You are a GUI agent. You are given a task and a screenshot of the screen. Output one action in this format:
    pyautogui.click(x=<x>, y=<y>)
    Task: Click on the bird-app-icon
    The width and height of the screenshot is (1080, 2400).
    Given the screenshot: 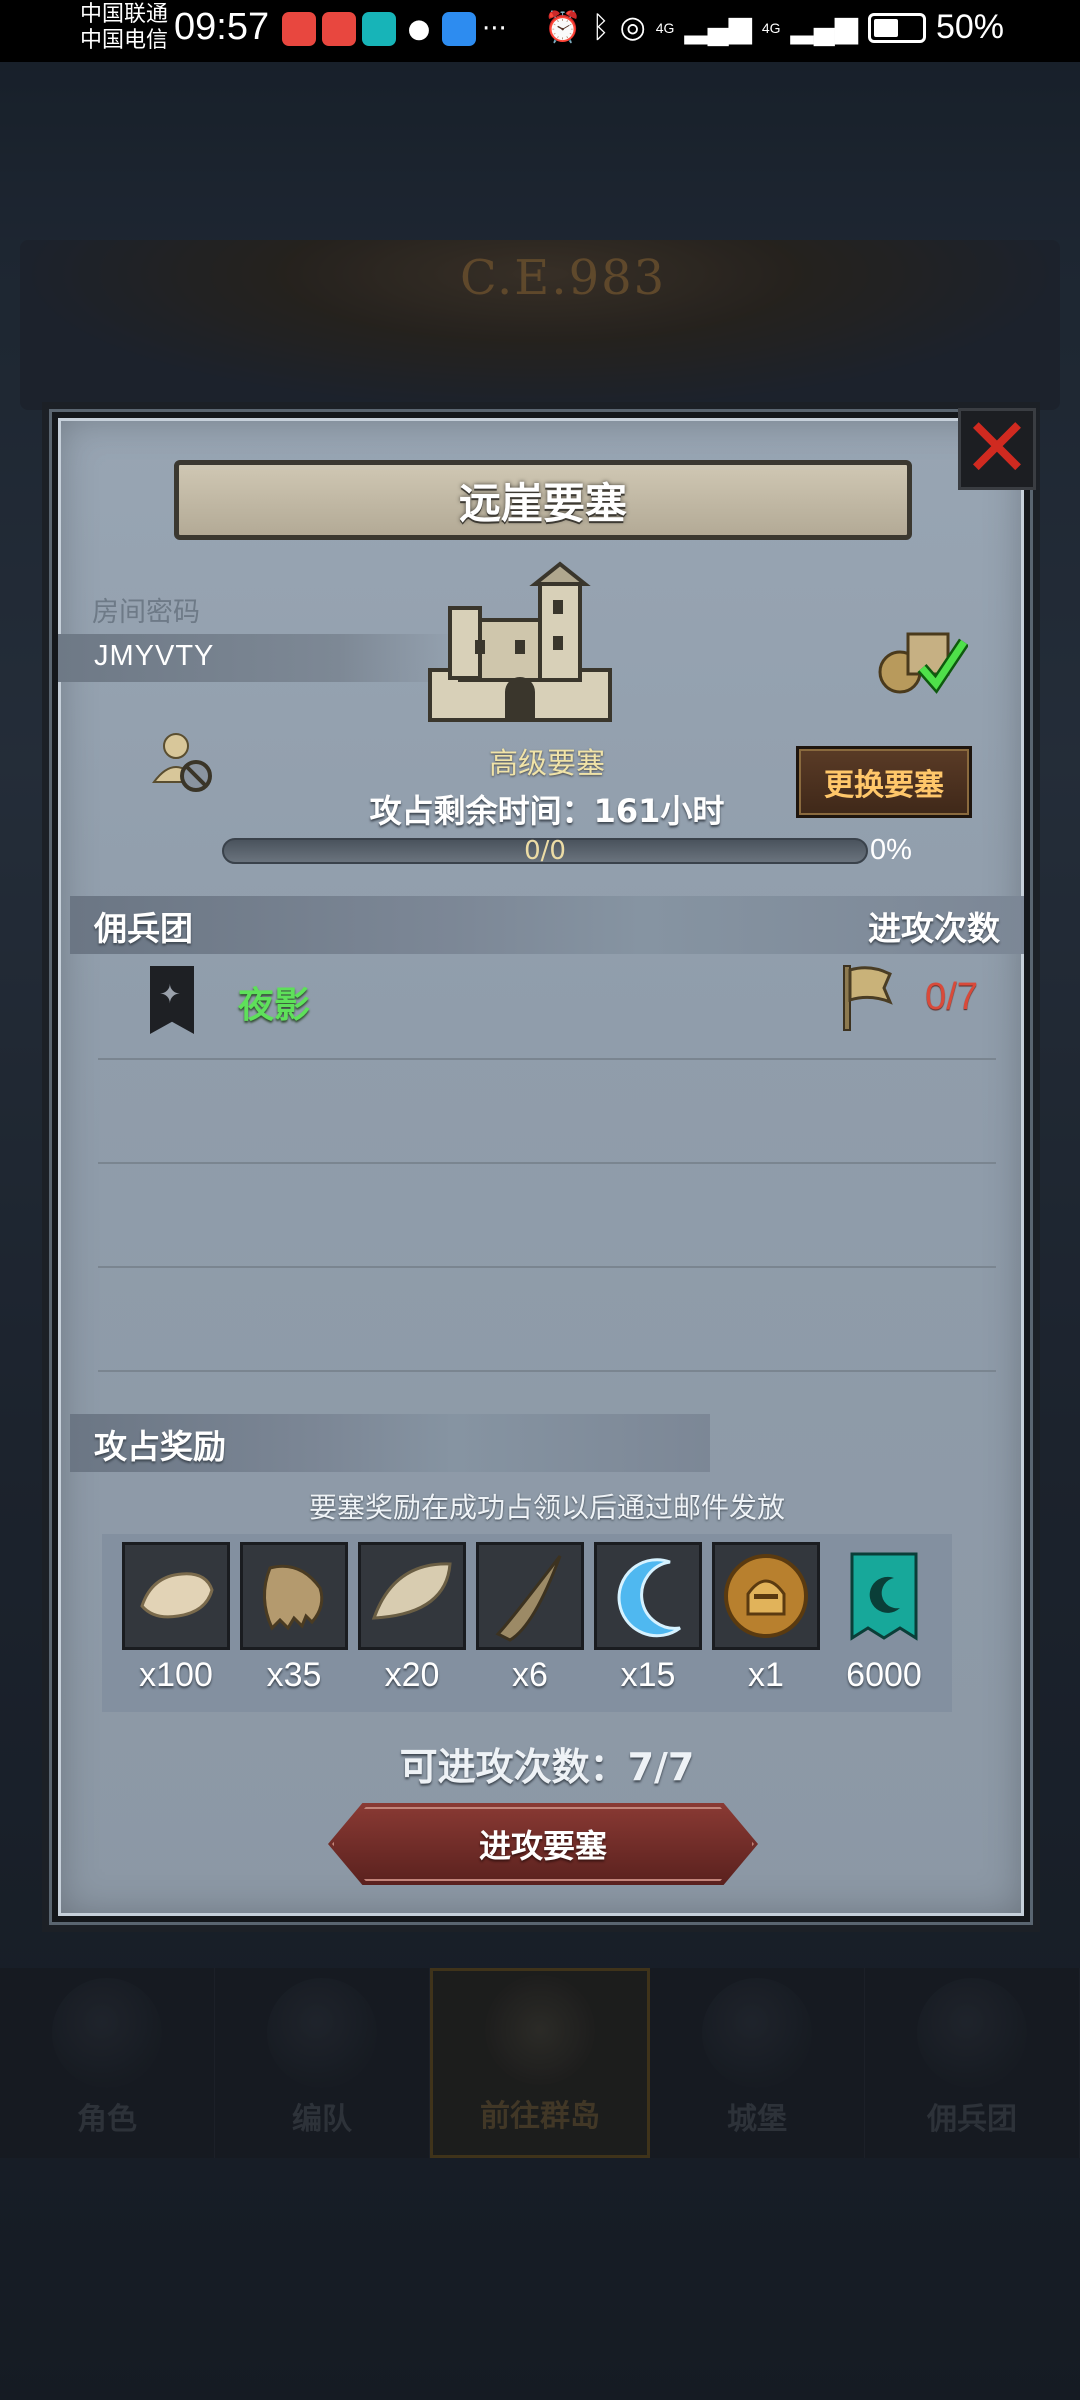 What is the action you would take?
    pyautogui.click(x=459, y=29)
    